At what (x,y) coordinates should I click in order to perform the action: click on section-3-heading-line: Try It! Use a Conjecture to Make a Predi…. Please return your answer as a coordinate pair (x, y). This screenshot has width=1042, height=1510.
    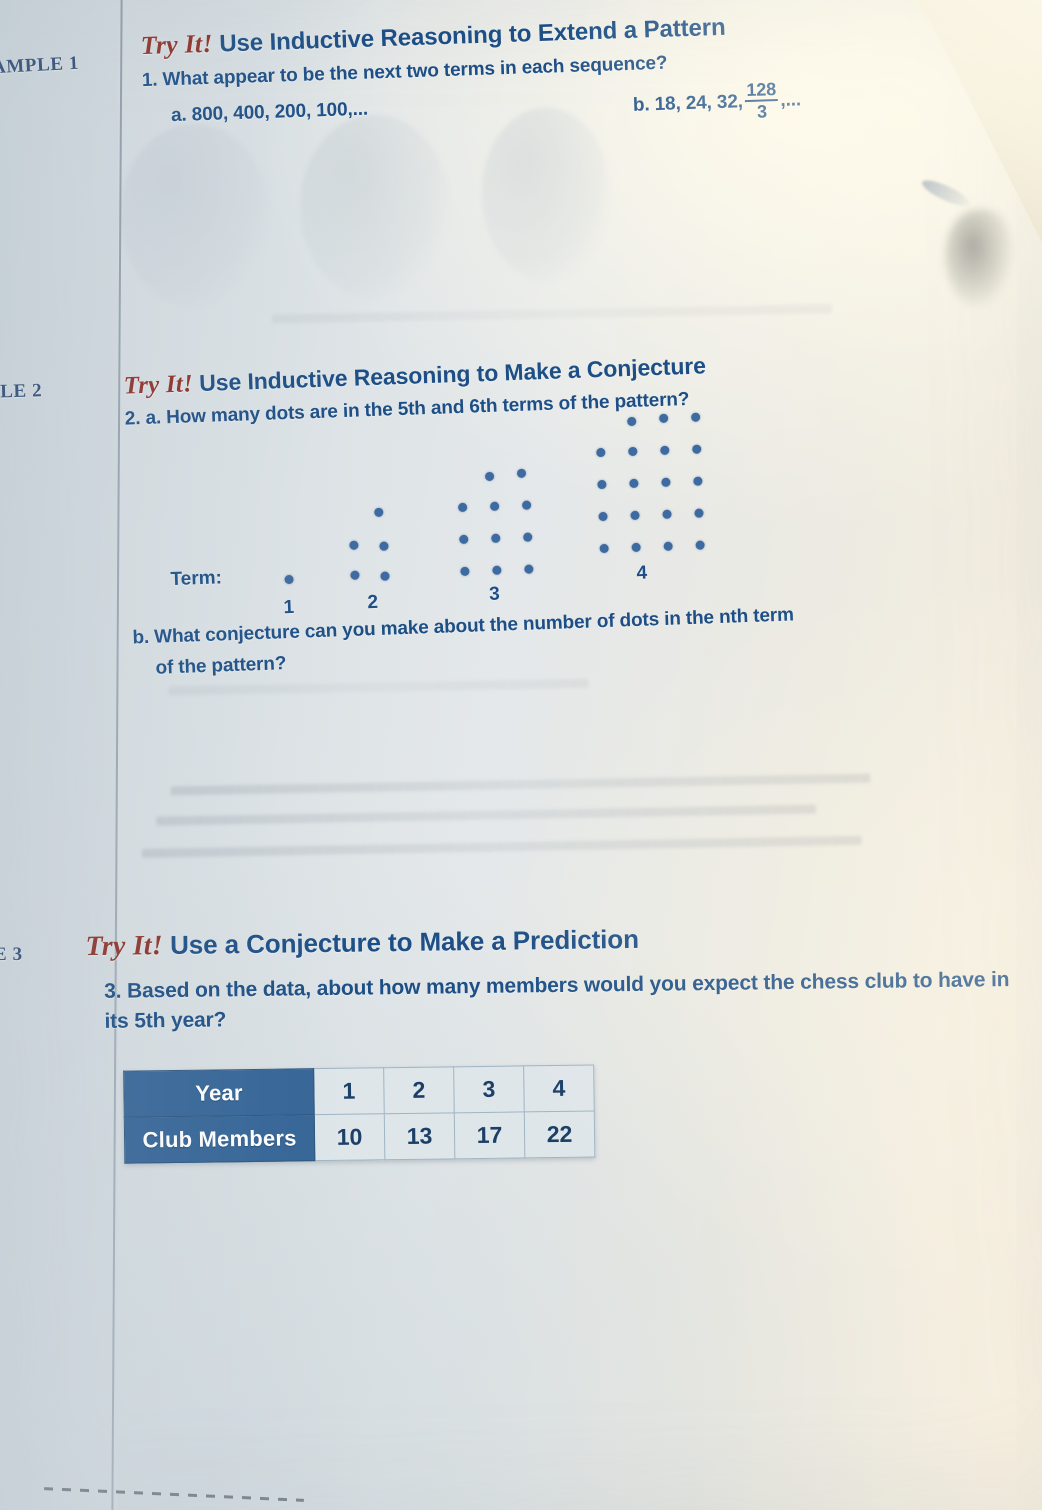
    Looking at the image, I should click on (555, 941).